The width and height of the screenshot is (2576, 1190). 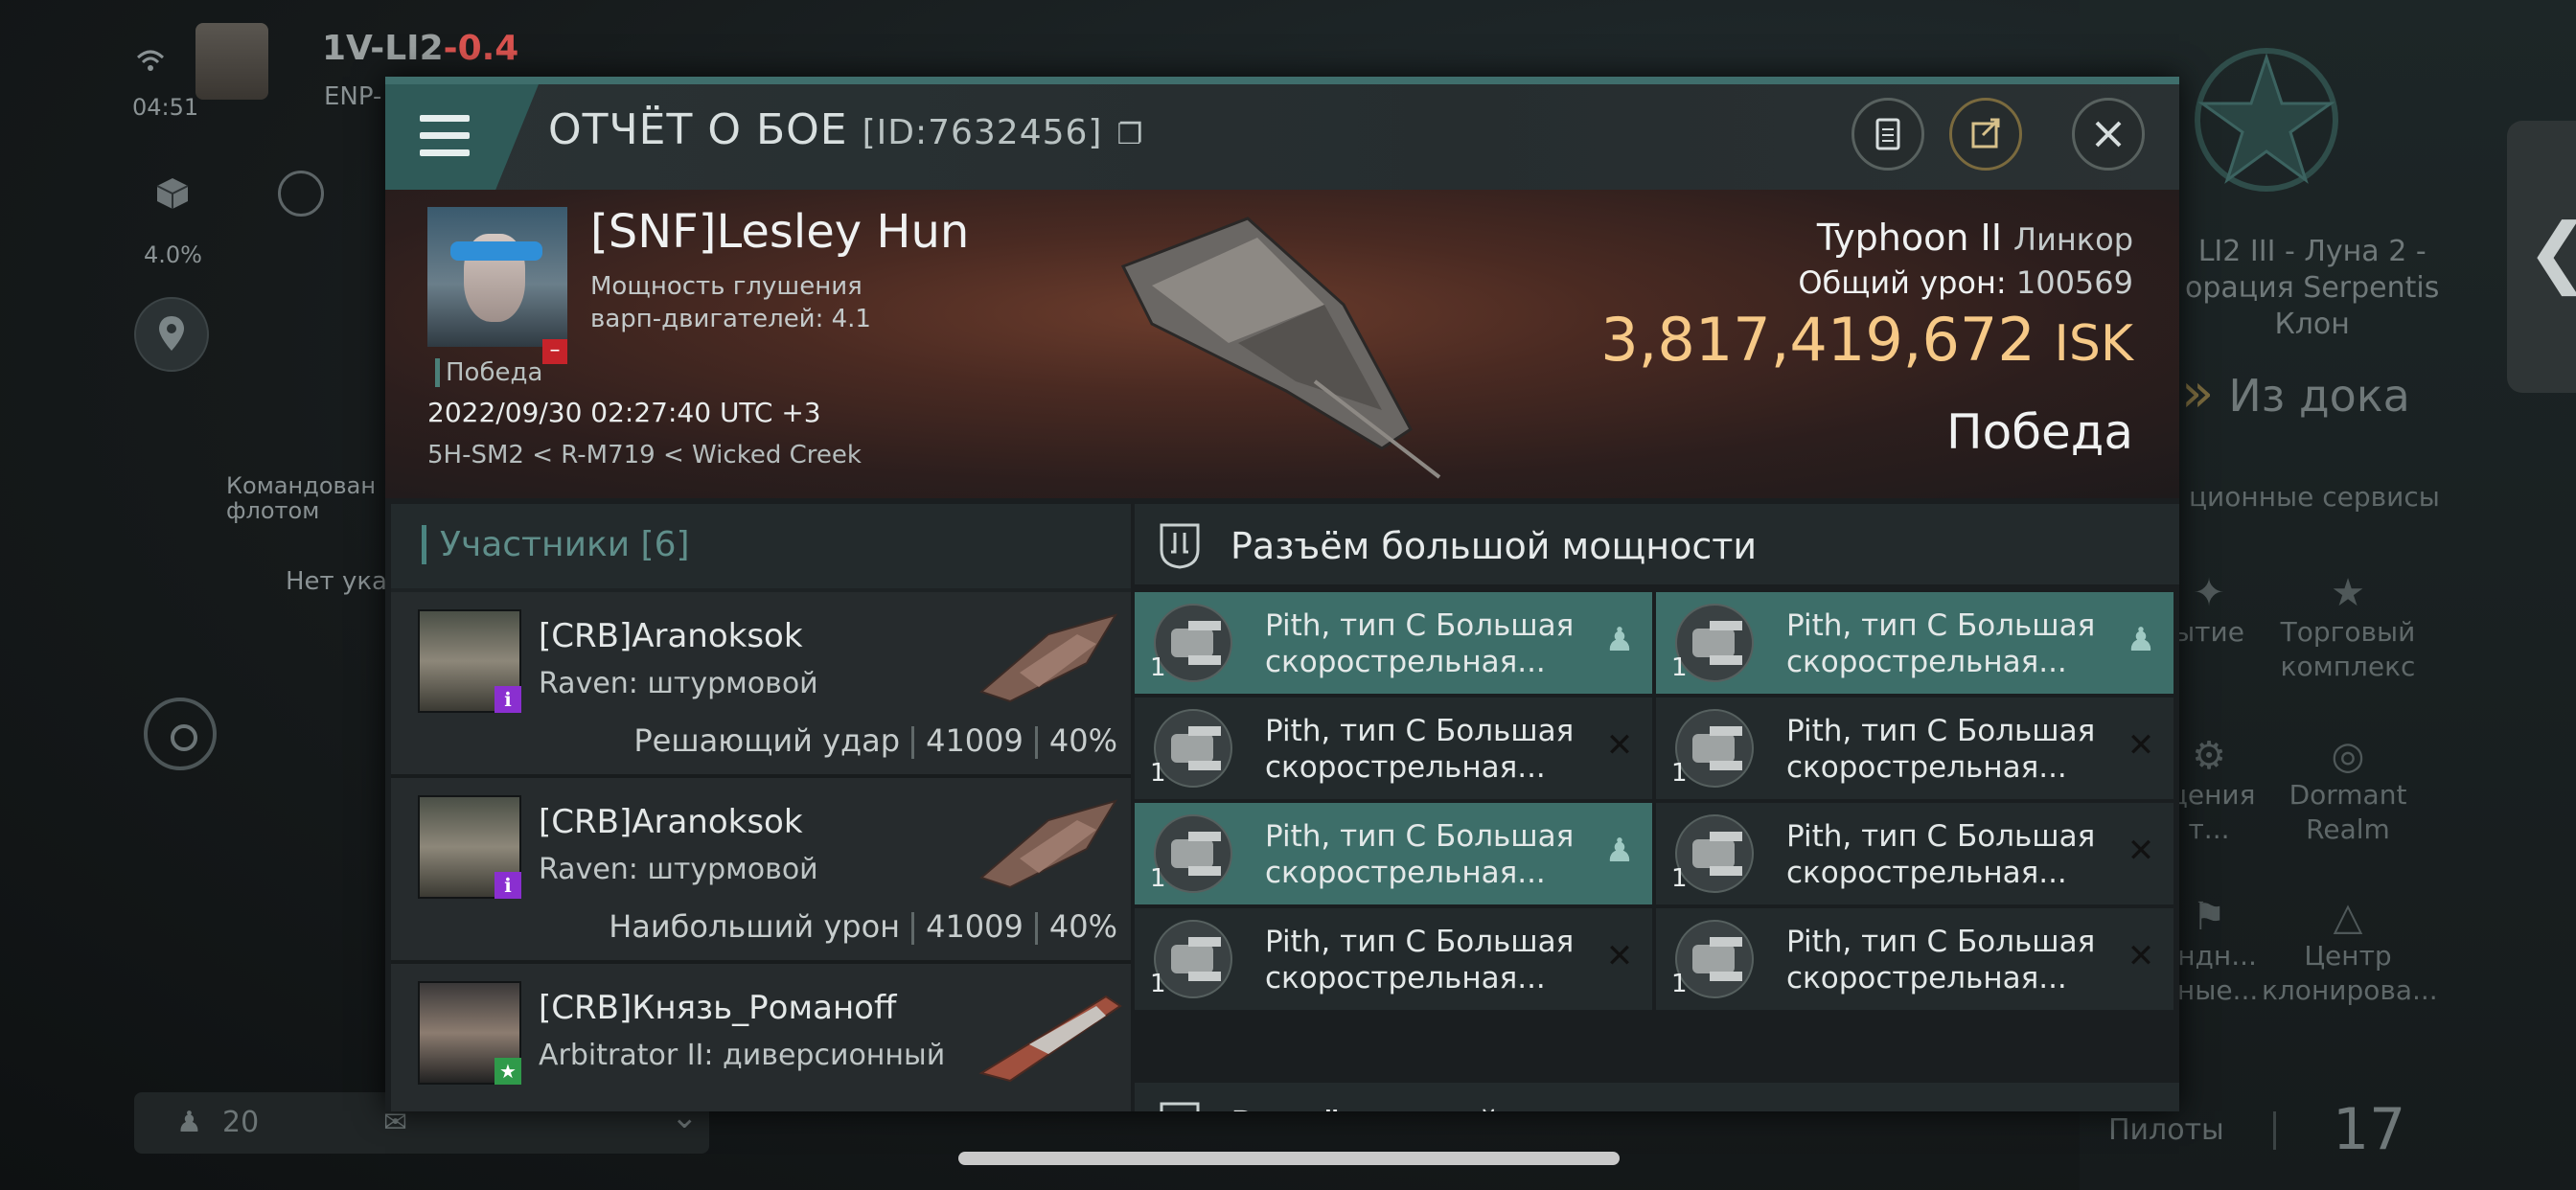 I want to click on total-damage-value: 100569, so click(x=2074, y=282).